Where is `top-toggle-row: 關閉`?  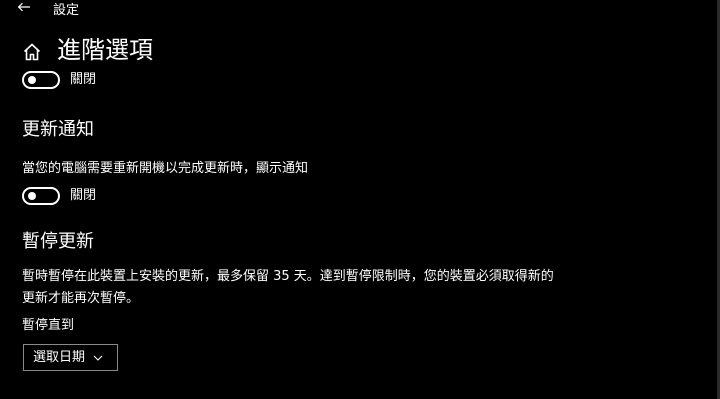 top-toggle-row: 關閉 is located at coordinates (59, 80).